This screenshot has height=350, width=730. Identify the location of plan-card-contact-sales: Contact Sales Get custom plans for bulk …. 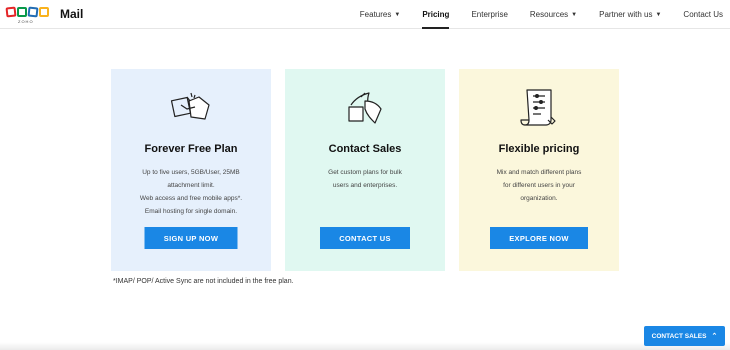
(365, 170).